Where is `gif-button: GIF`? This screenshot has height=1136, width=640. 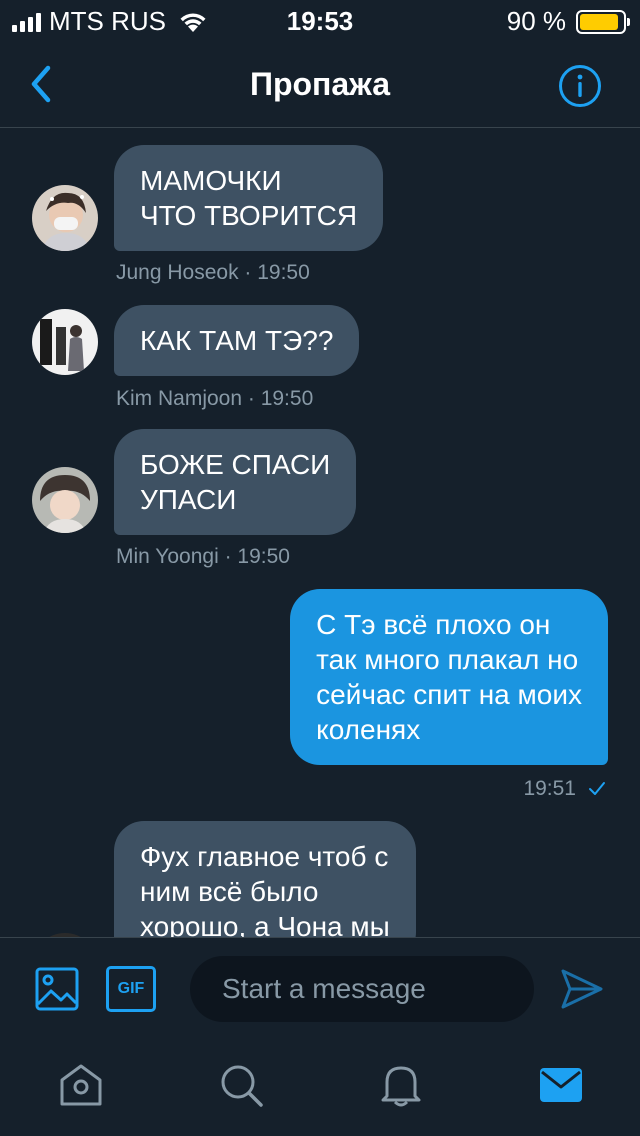 gif-button: GIF is located at coordinates (131, 989).